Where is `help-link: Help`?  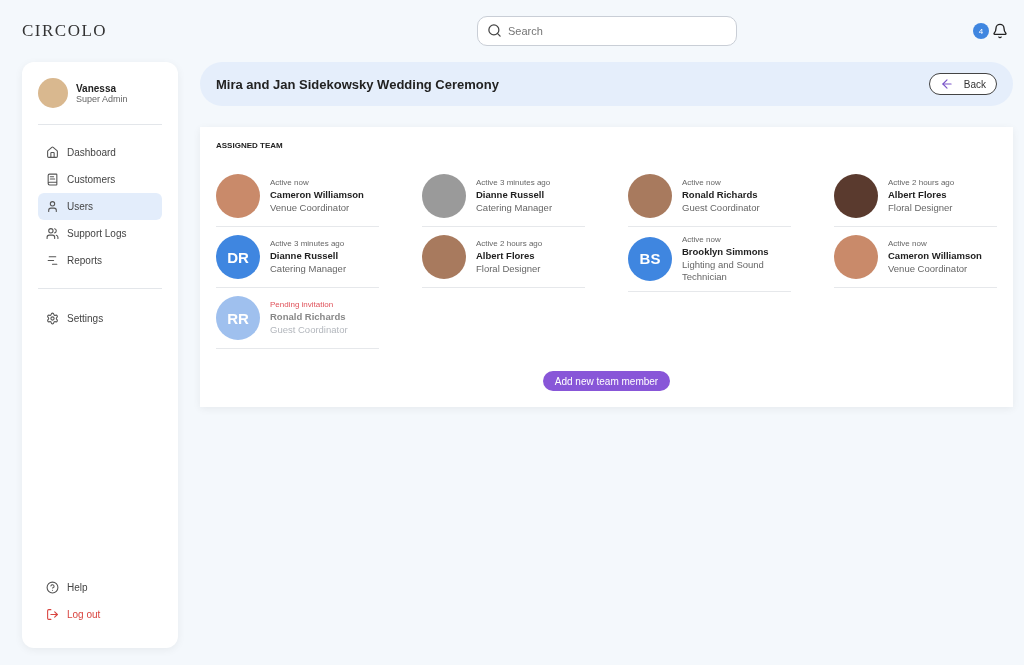
help-link: Help is located at coordinates (100, 587).